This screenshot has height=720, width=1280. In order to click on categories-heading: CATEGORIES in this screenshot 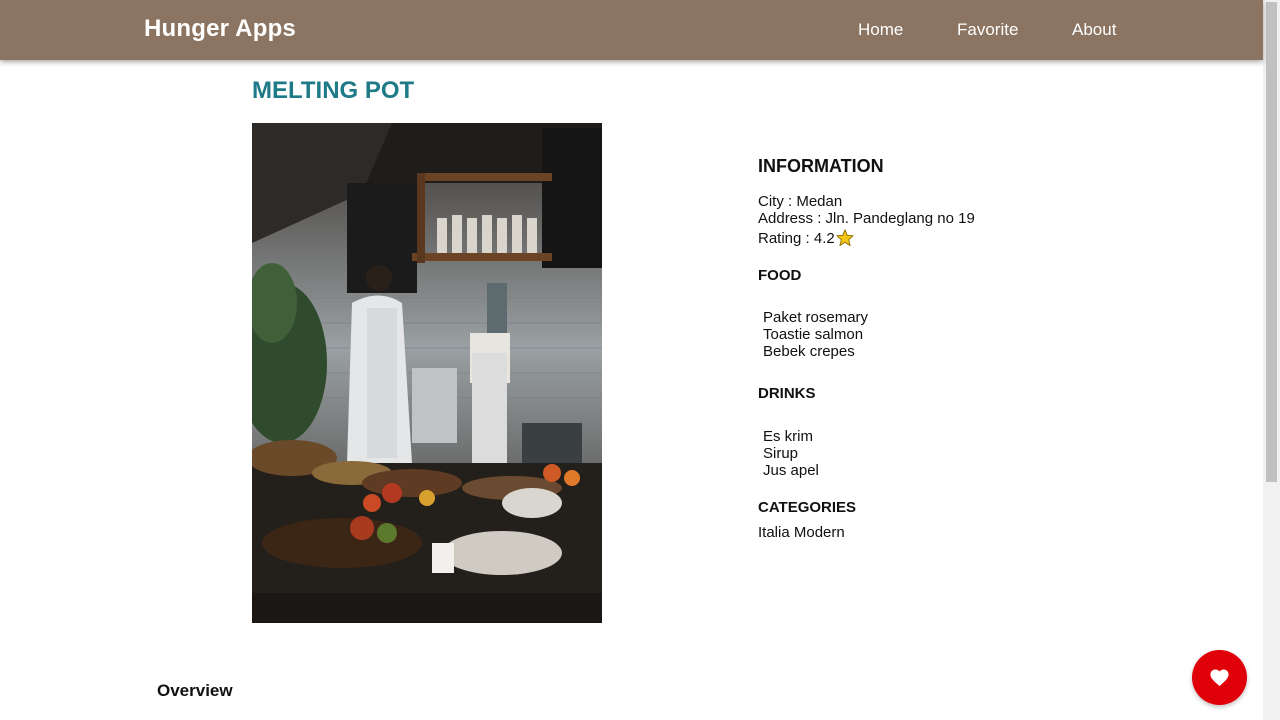, I will do `click(807, 507)`.